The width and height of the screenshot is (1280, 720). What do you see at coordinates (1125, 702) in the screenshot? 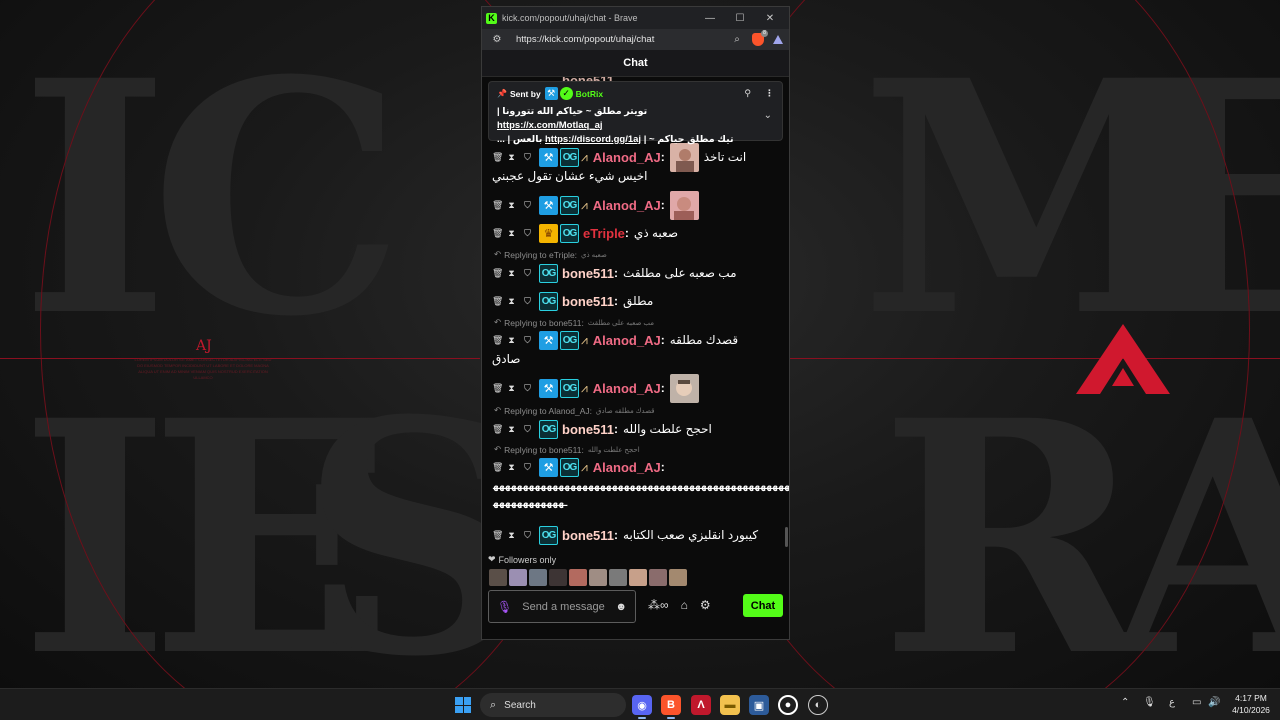
I see `tray-overflow-chevron-icon: ⌃` at bounding box center [1125, 702].